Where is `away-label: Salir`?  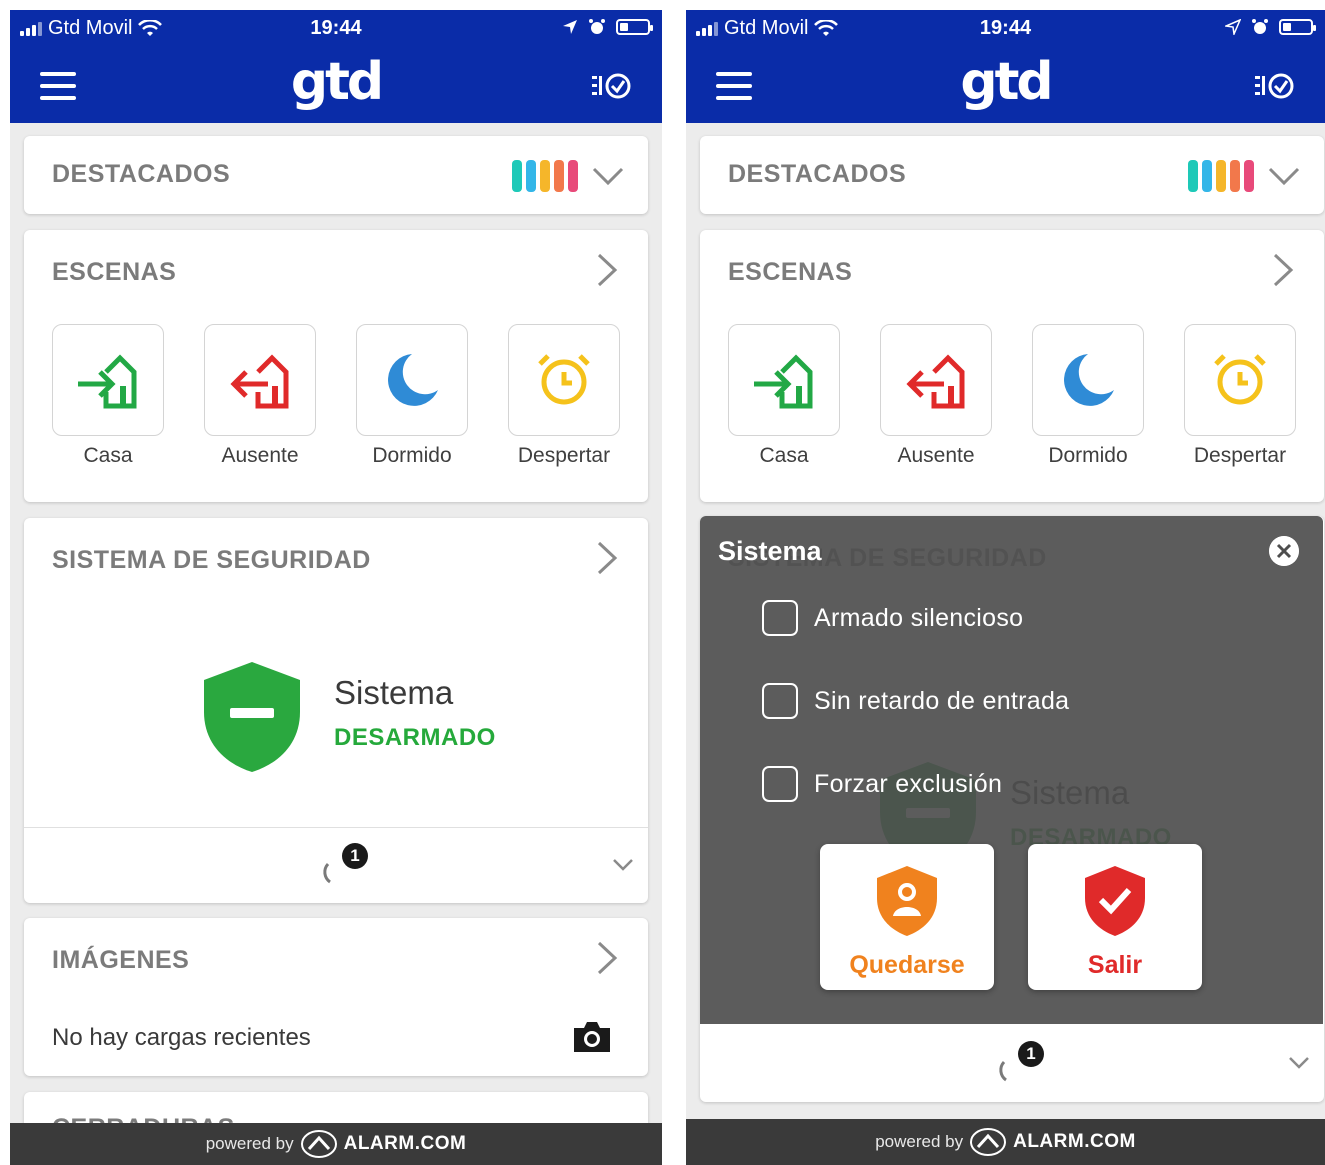
away-label: Salir is located at coordinates (1115, 965).